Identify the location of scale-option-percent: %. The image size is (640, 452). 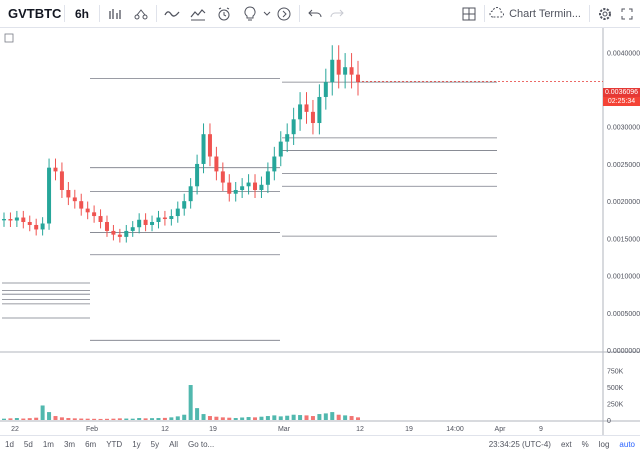
(585, 444).